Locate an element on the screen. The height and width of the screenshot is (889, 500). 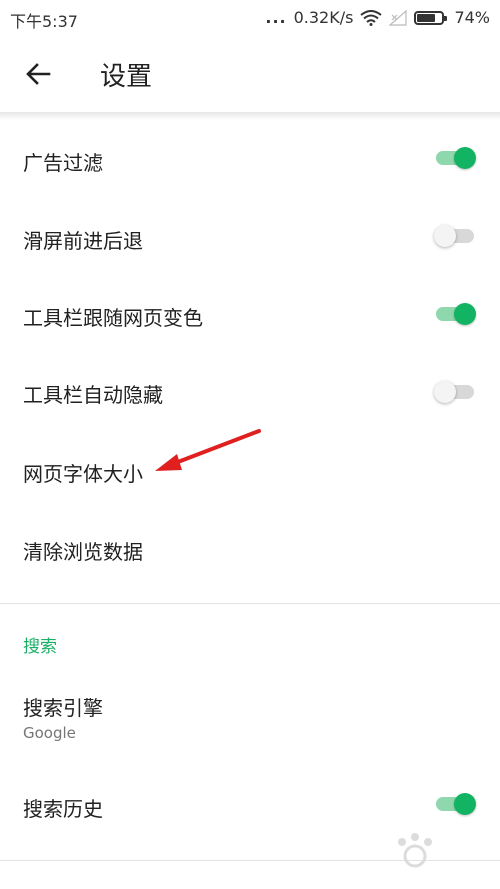
watermark-logo-icon is located at coordinates (415, 850).